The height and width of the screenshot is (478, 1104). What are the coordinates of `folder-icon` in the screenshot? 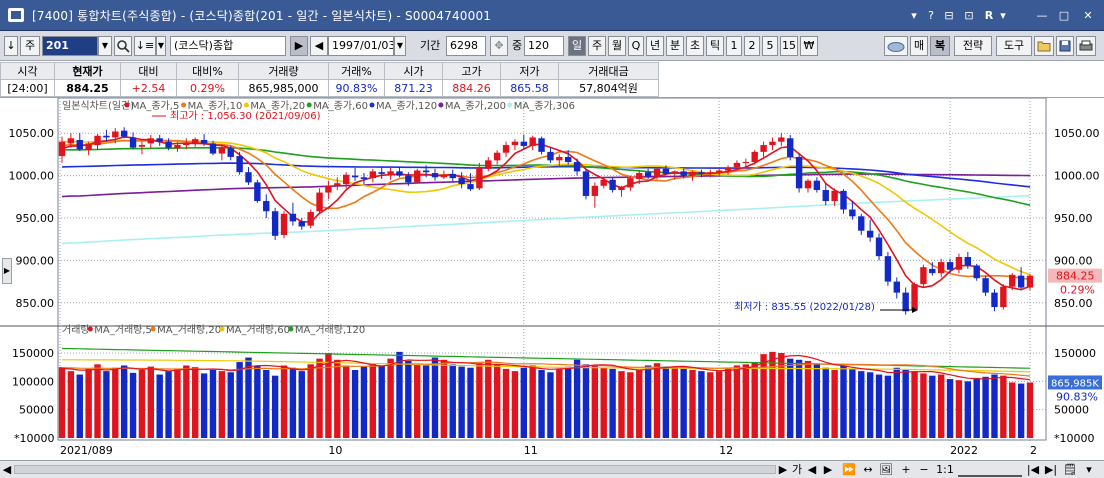 It's located at (1044, 46).